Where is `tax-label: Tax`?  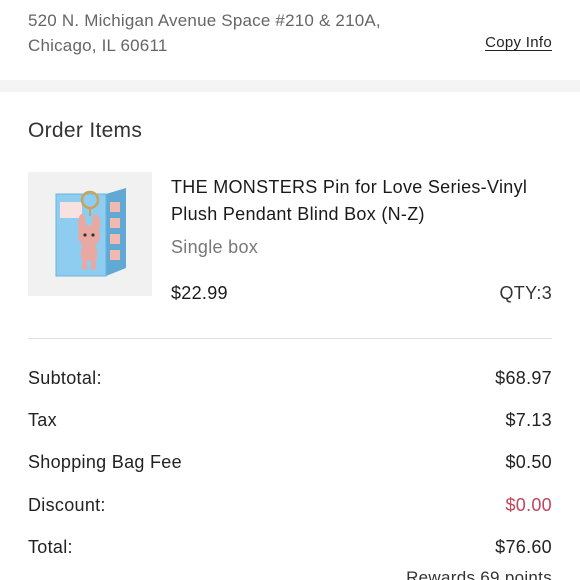 tax-label: Tax is located at coordinates (42, 420).